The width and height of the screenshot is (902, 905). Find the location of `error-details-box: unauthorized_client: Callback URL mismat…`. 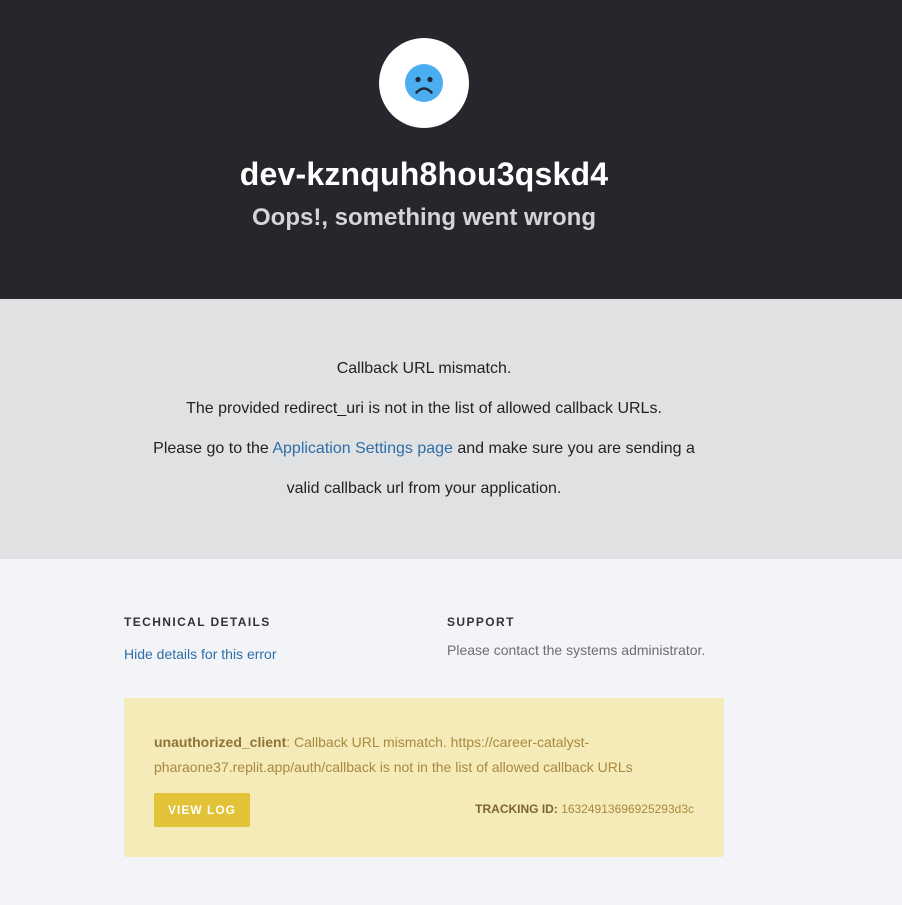

error-details-box: unauthorized_client: Callback URL mismat… is located at coordinates (424, 777).